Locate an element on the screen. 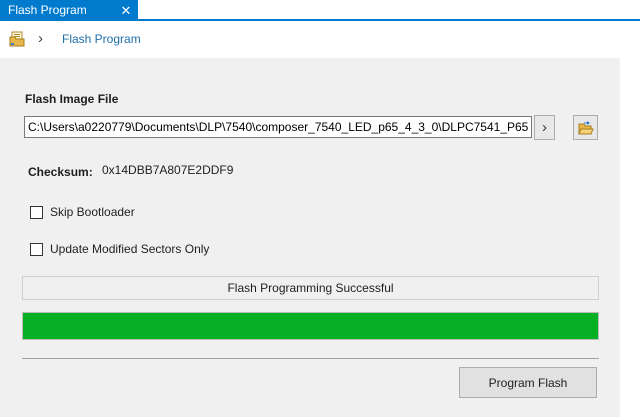 The image size is (640, 417). tab-flash-program: Flash Program ✕ is located at coordinates (69, 10).